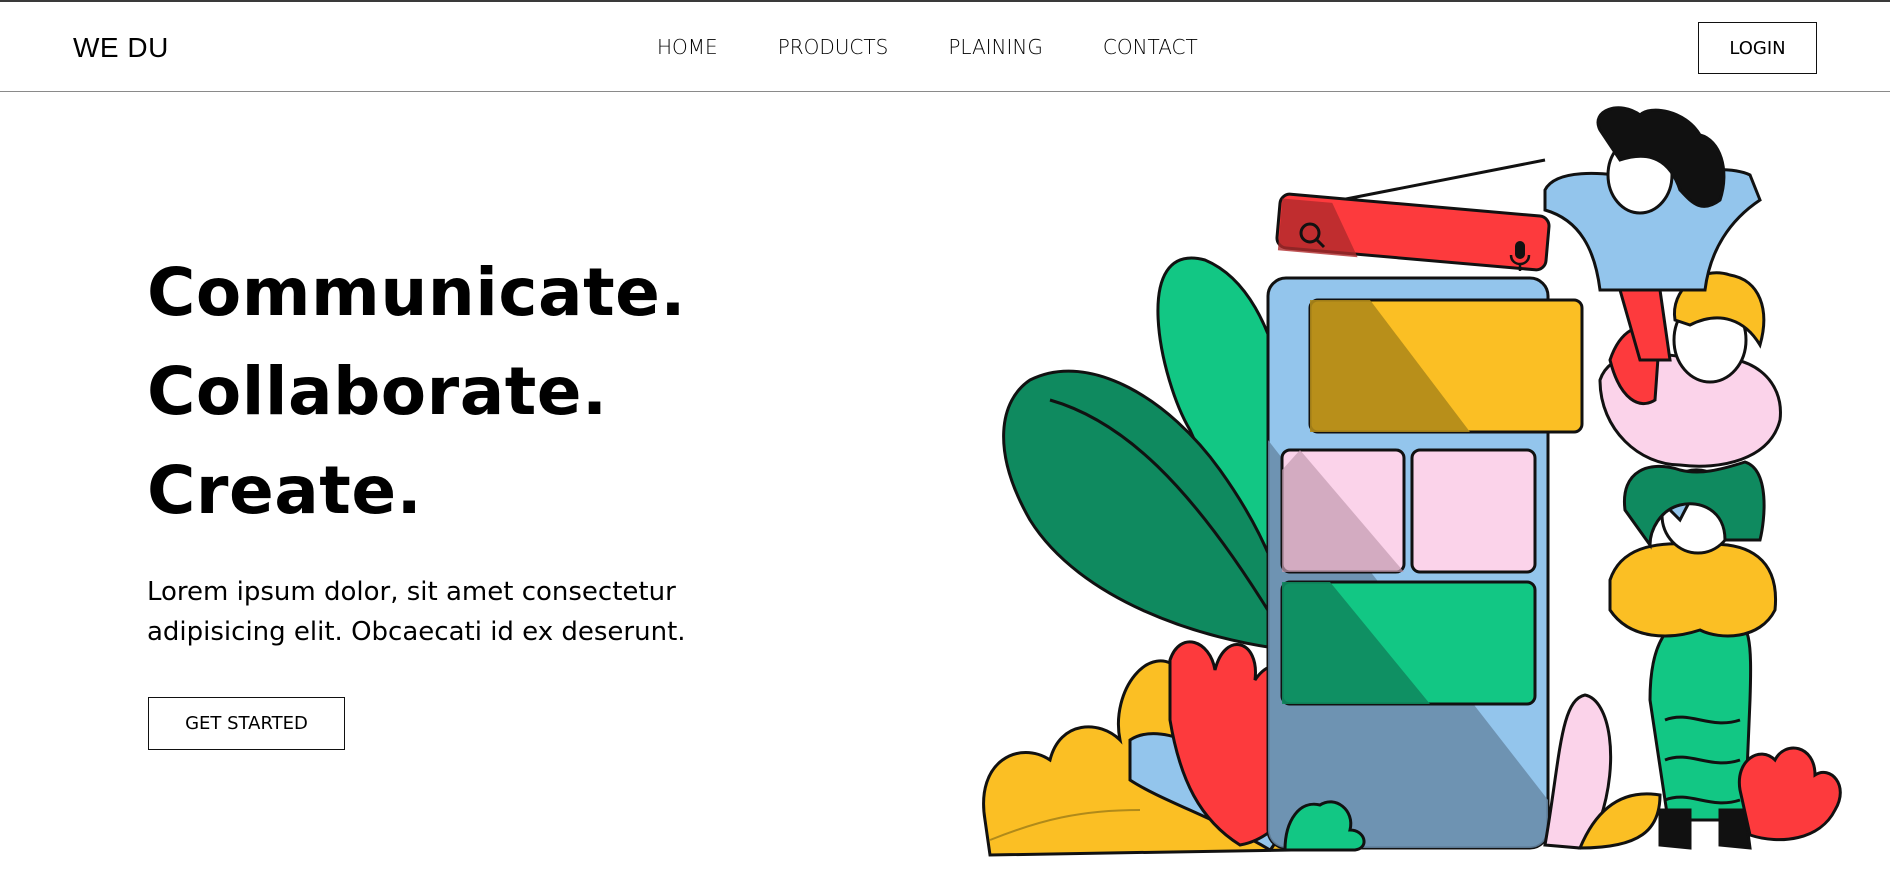 The height and width of the screenshot is (874, 1890). I want to click on nav-home: HOME, so click(687, 47).